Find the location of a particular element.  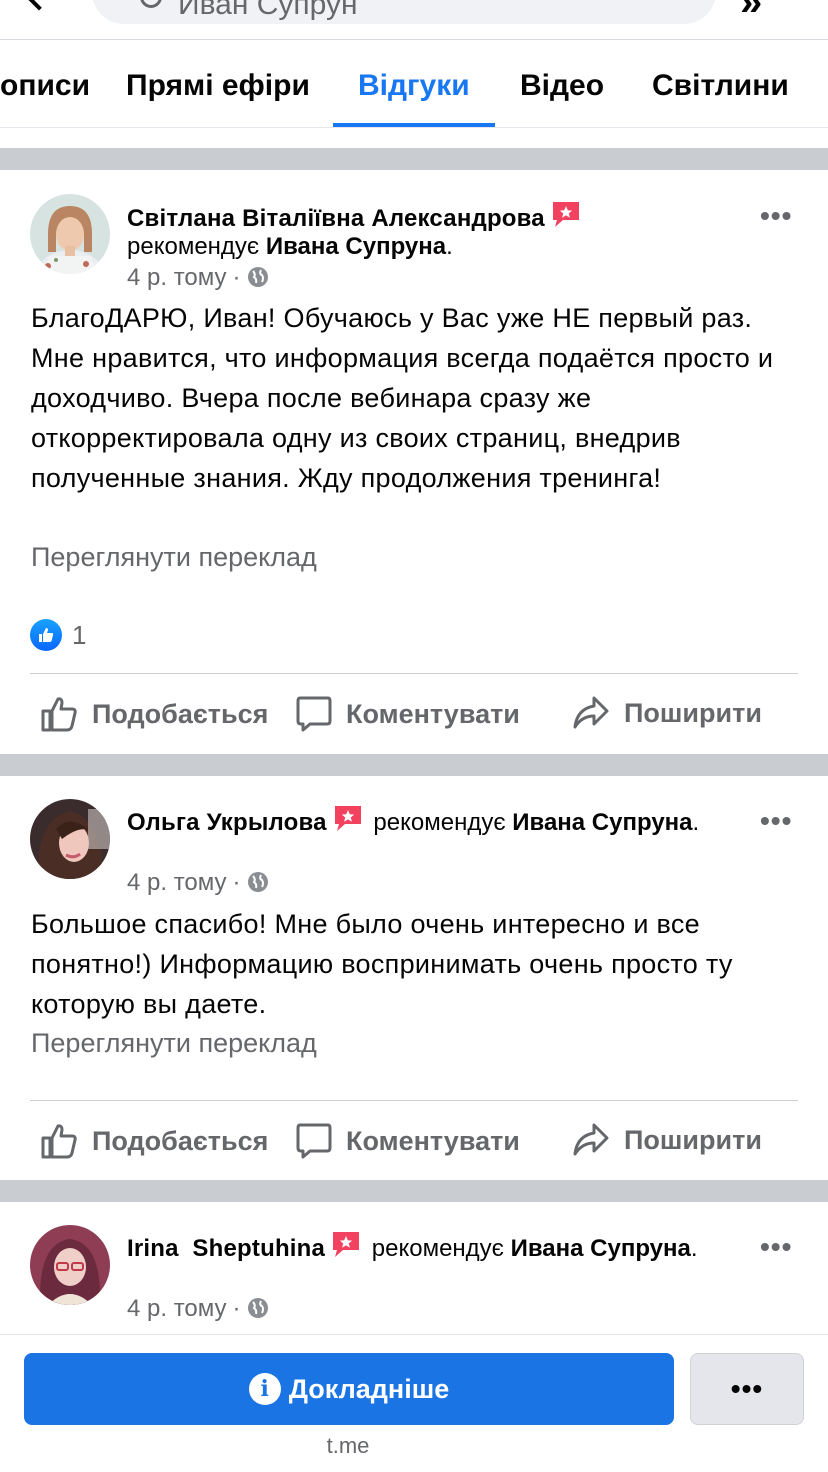

tab-posts: описи is located at coordinates (45, 86).